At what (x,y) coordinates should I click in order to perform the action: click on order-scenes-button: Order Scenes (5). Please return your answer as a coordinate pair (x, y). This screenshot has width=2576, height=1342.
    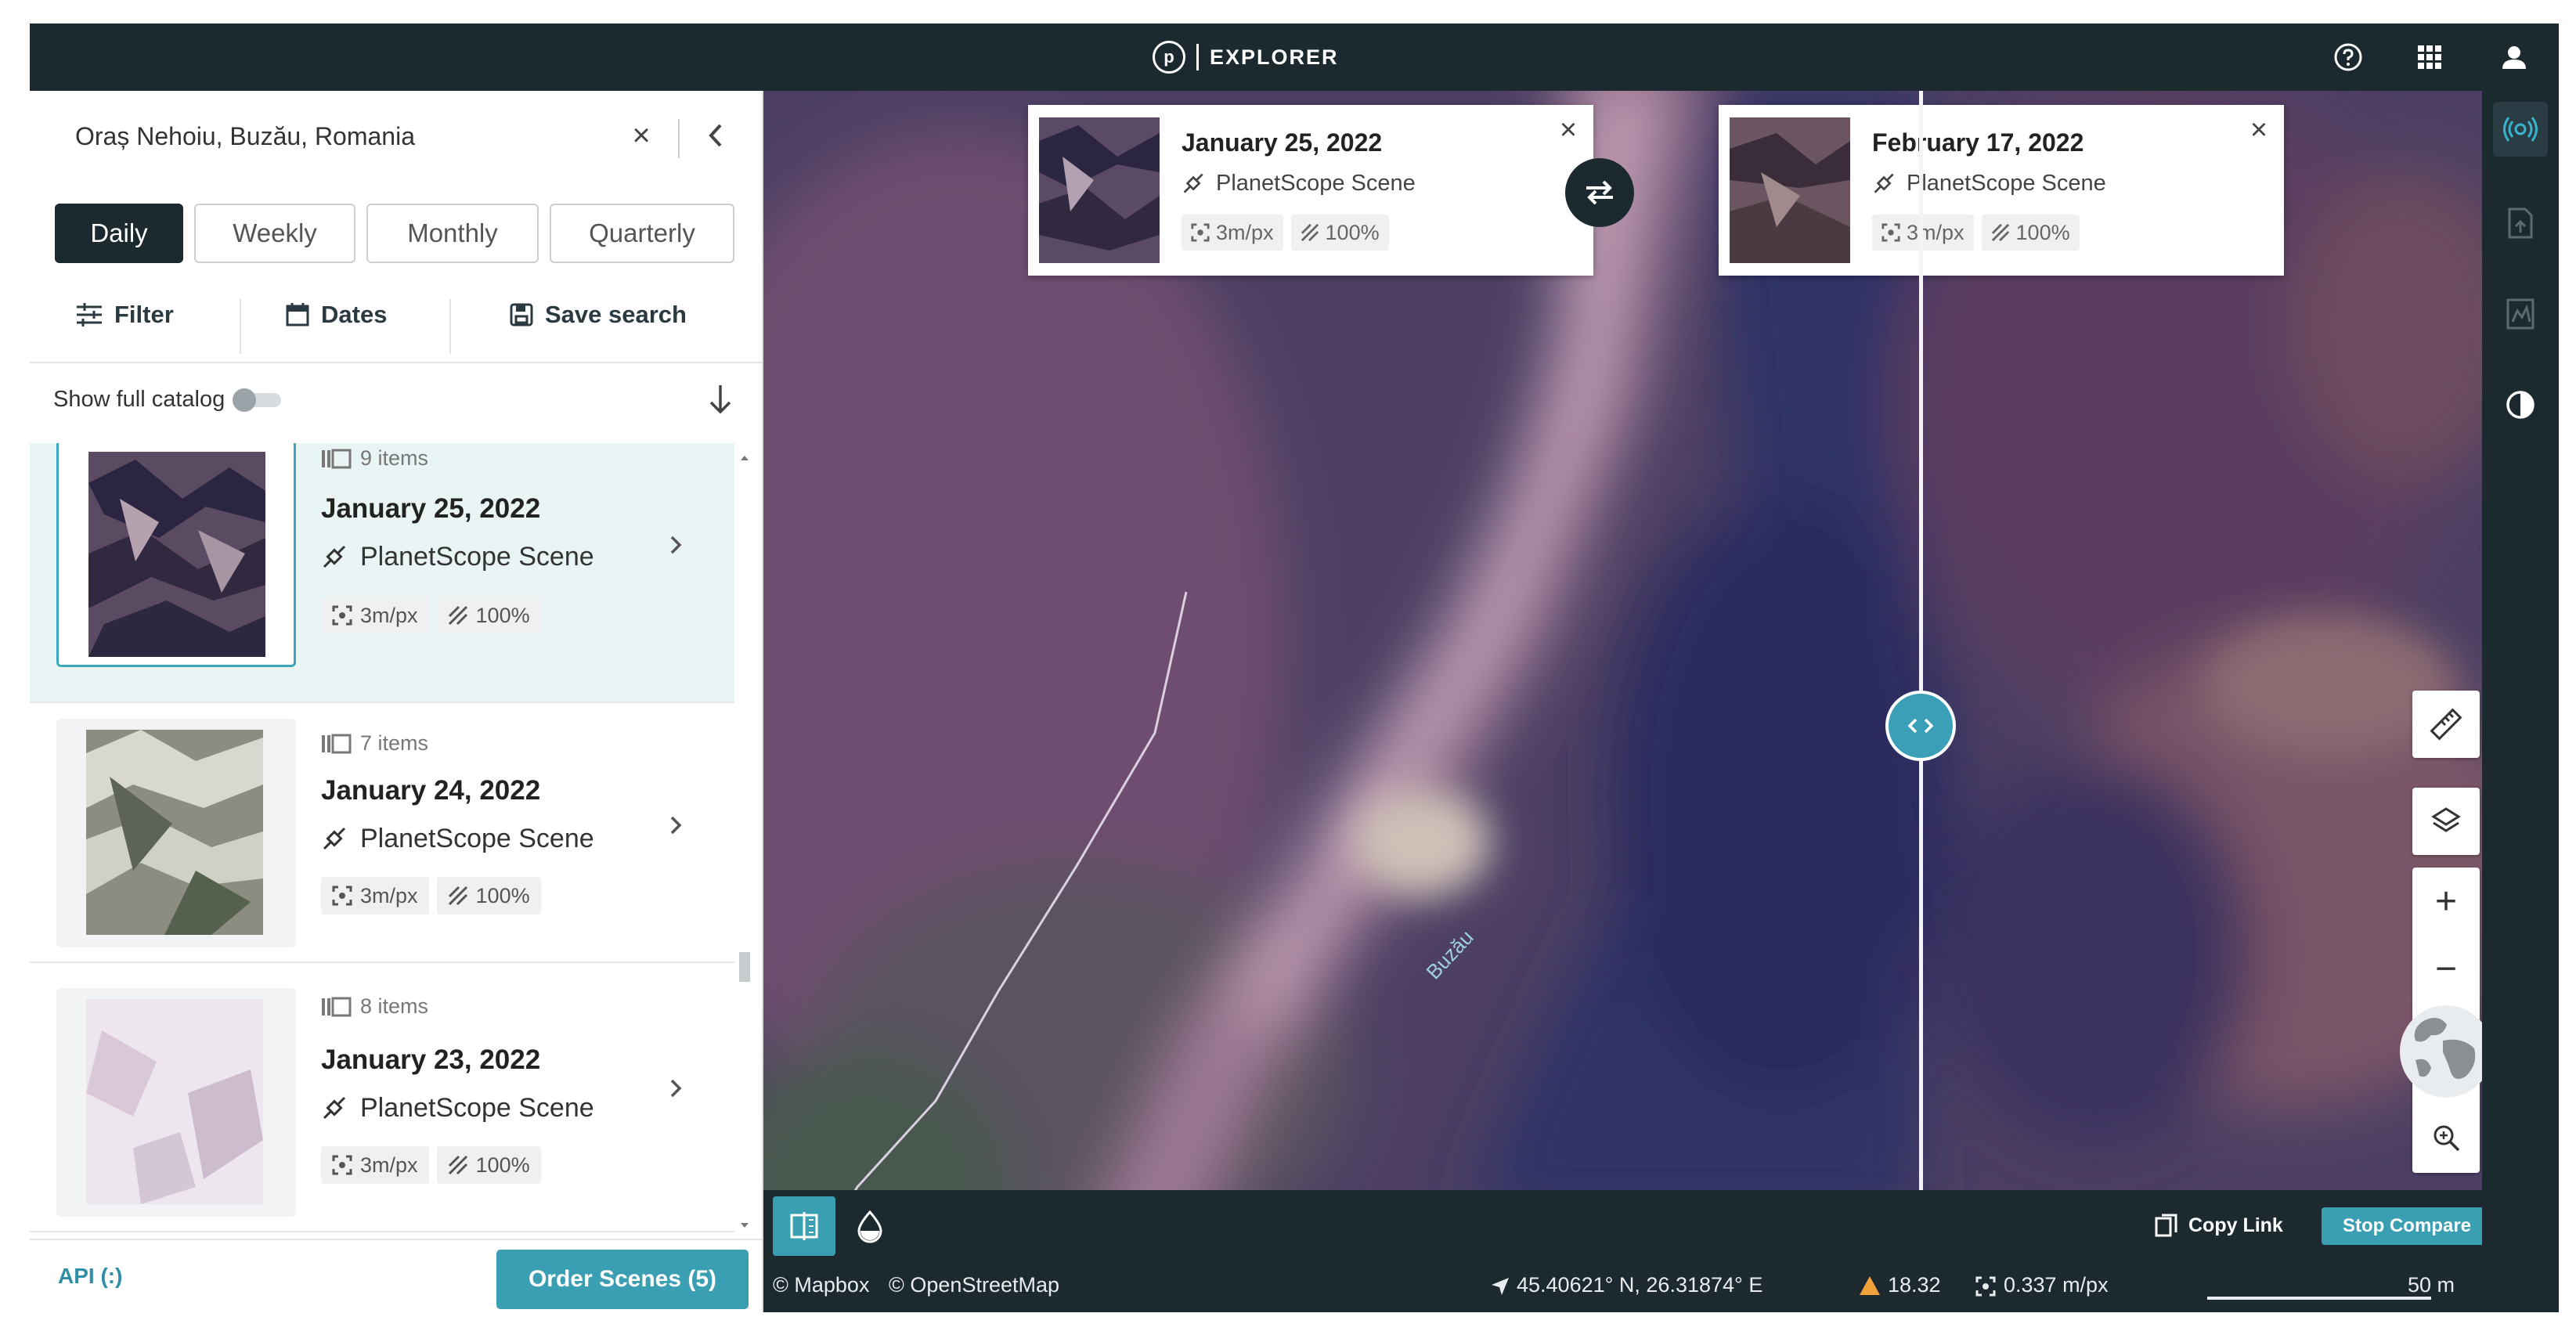
    Looking at the image, I should click on (622, 1279).